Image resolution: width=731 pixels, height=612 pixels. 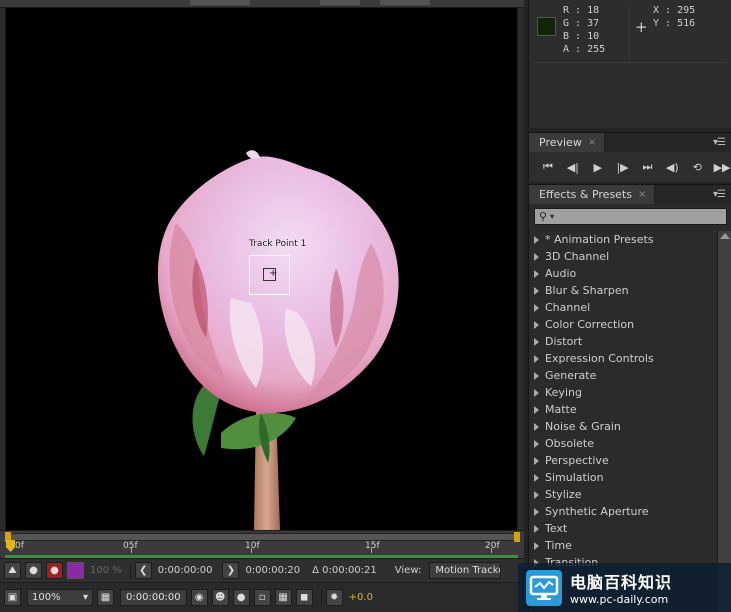 What do you see at coordinates (672, 167) in the screenshot?
I see `audio-icon: ◀)` at bounding box center [672, 167].